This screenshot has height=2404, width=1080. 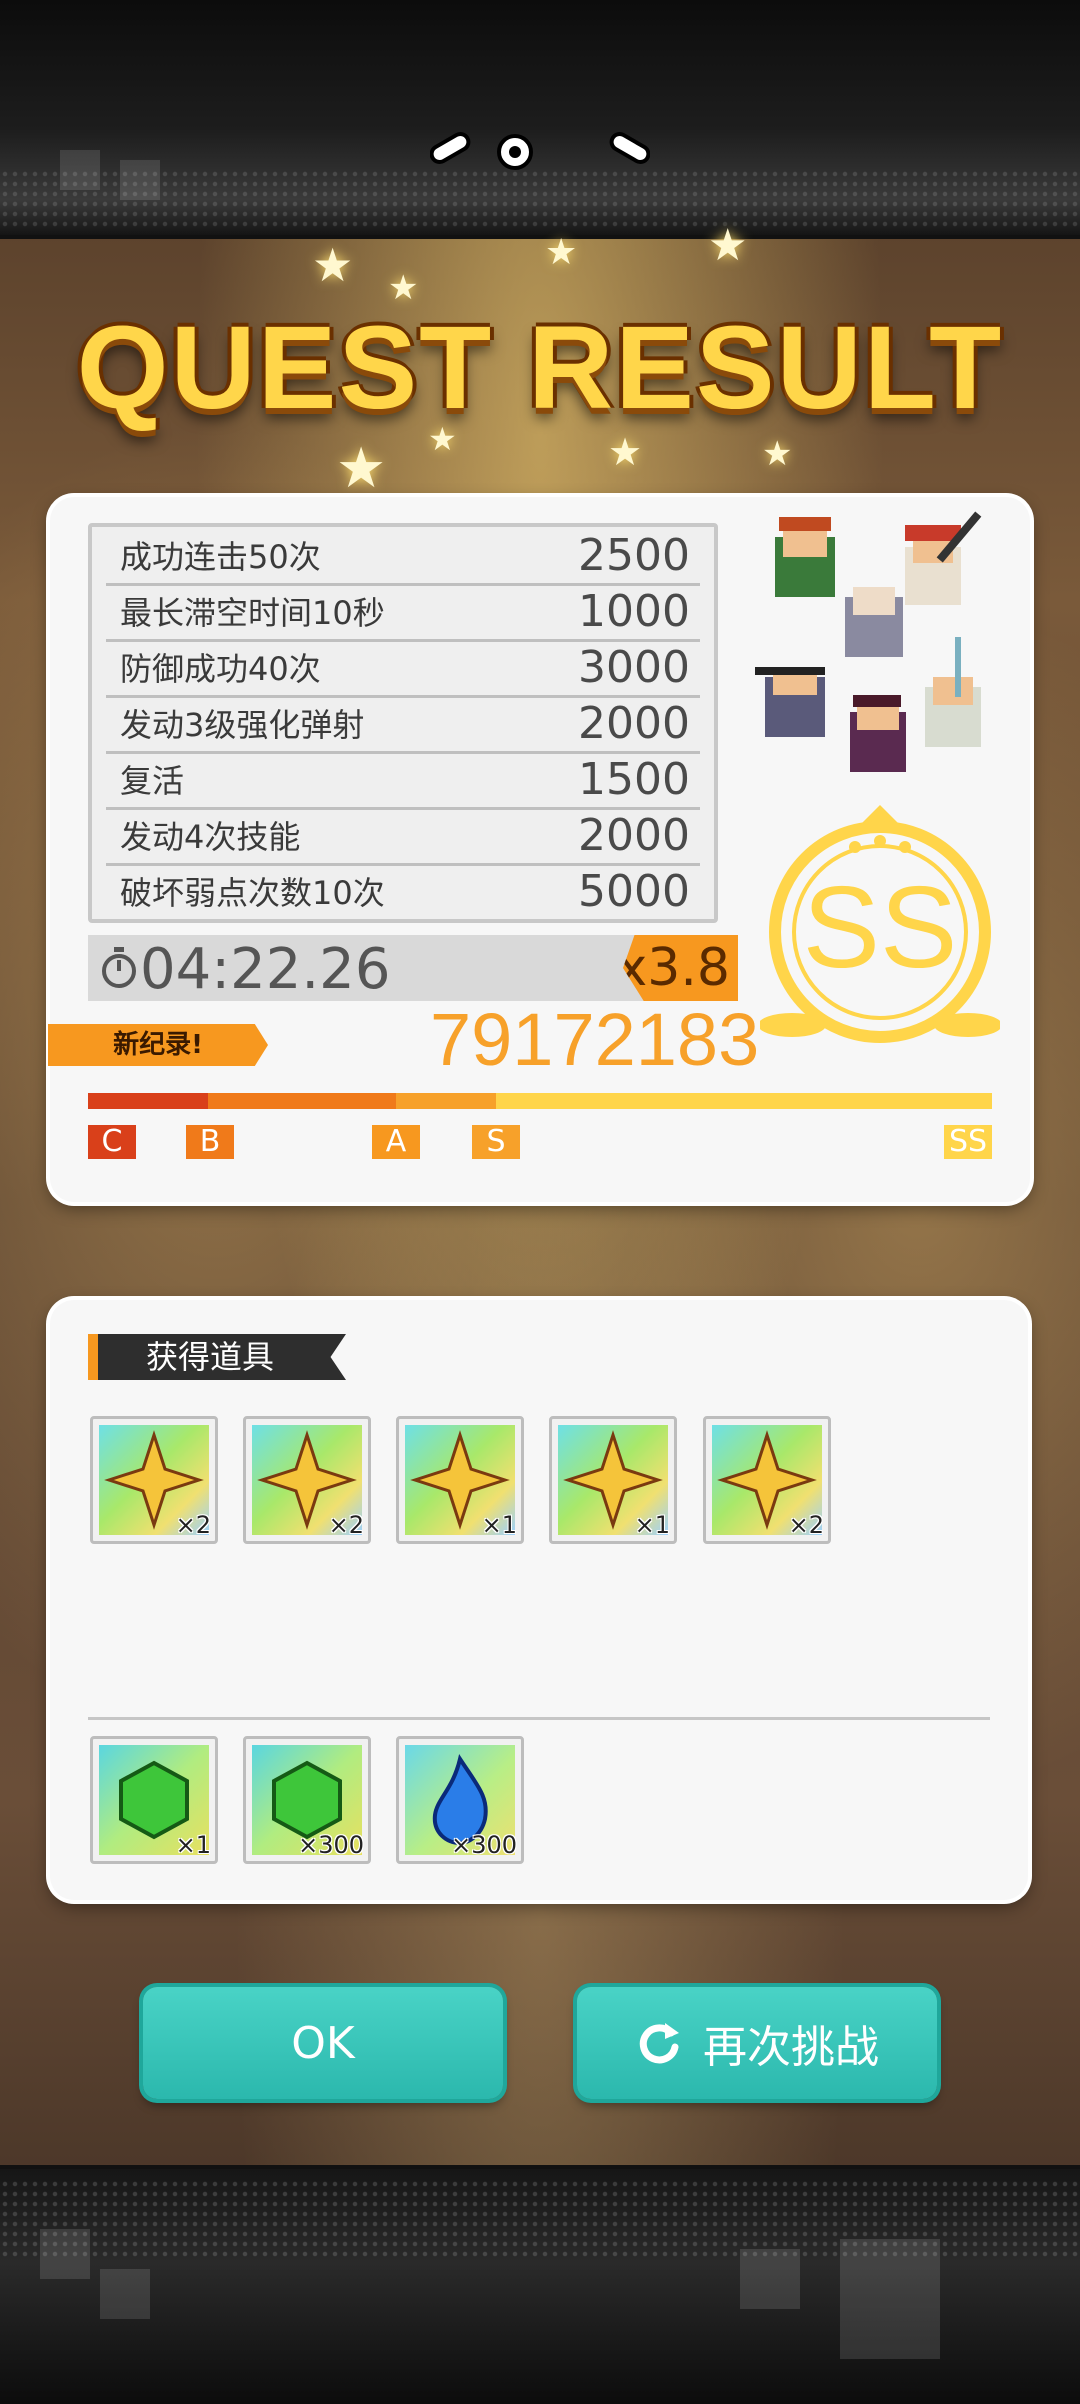 I want to click on quest-result-title: QUEST RESULT, so click(x=540, y=368).